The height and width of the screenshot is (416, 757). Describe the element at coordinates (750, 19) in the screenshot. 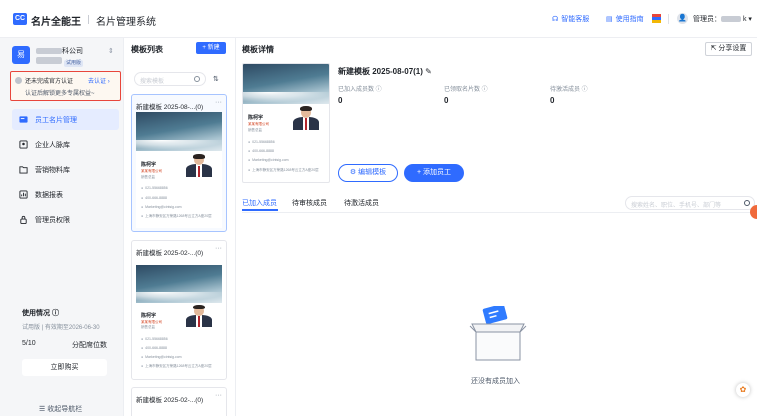

I see `chevron-down-icon: ▾` at that location.